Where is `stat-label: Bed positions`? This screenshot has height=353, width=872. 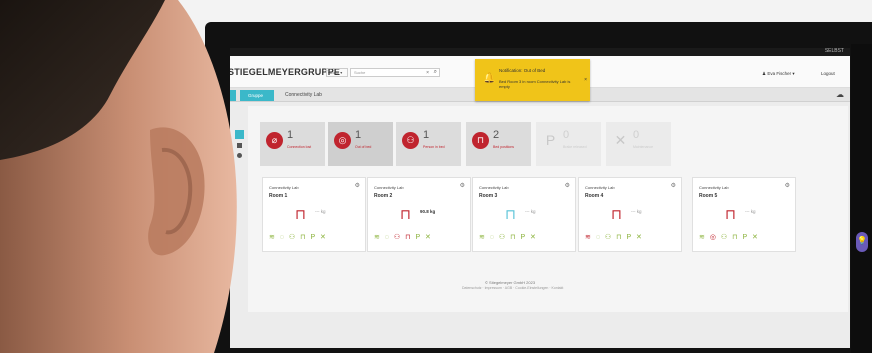
stat-label: Bed positions is located at coordinates (504, 147).